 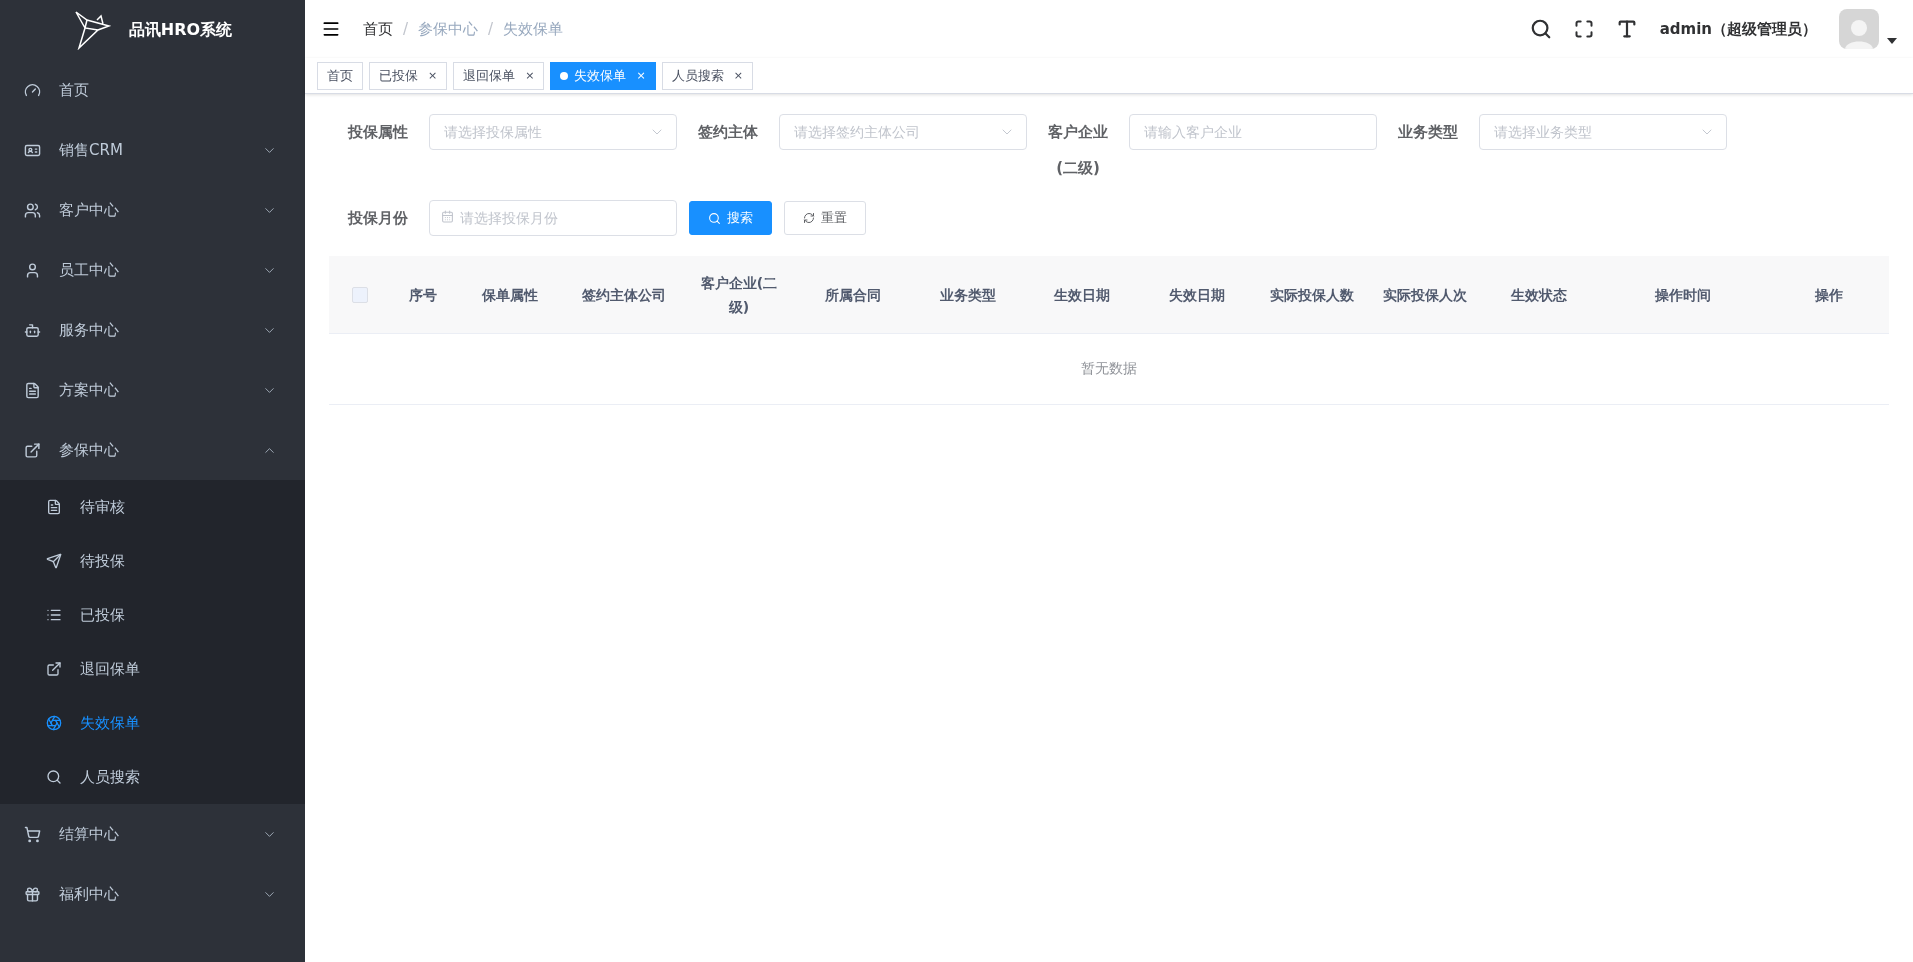 I want to click on column-header: 客户企业(二级), so click(x=739, y=295).